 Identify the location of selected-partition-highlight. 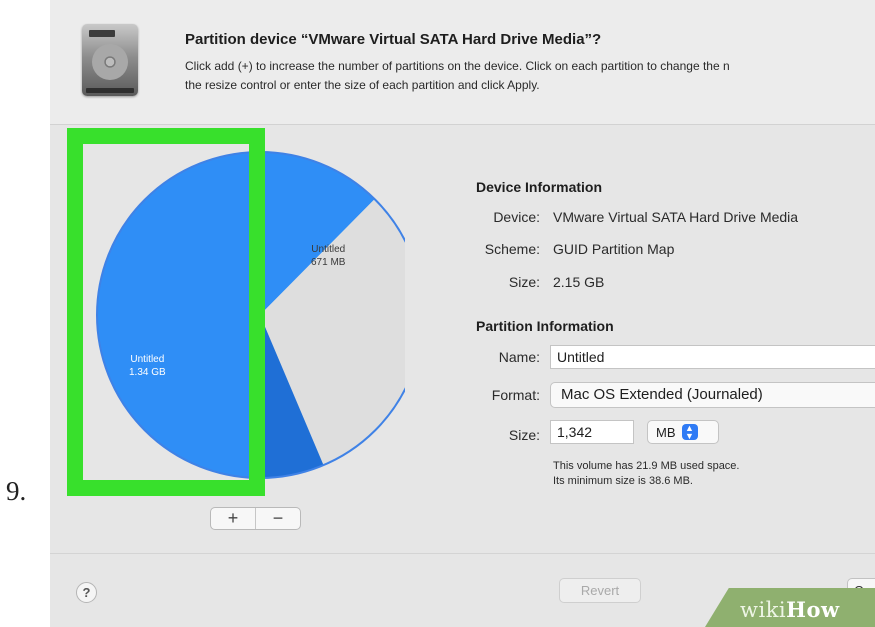
(166, 312).